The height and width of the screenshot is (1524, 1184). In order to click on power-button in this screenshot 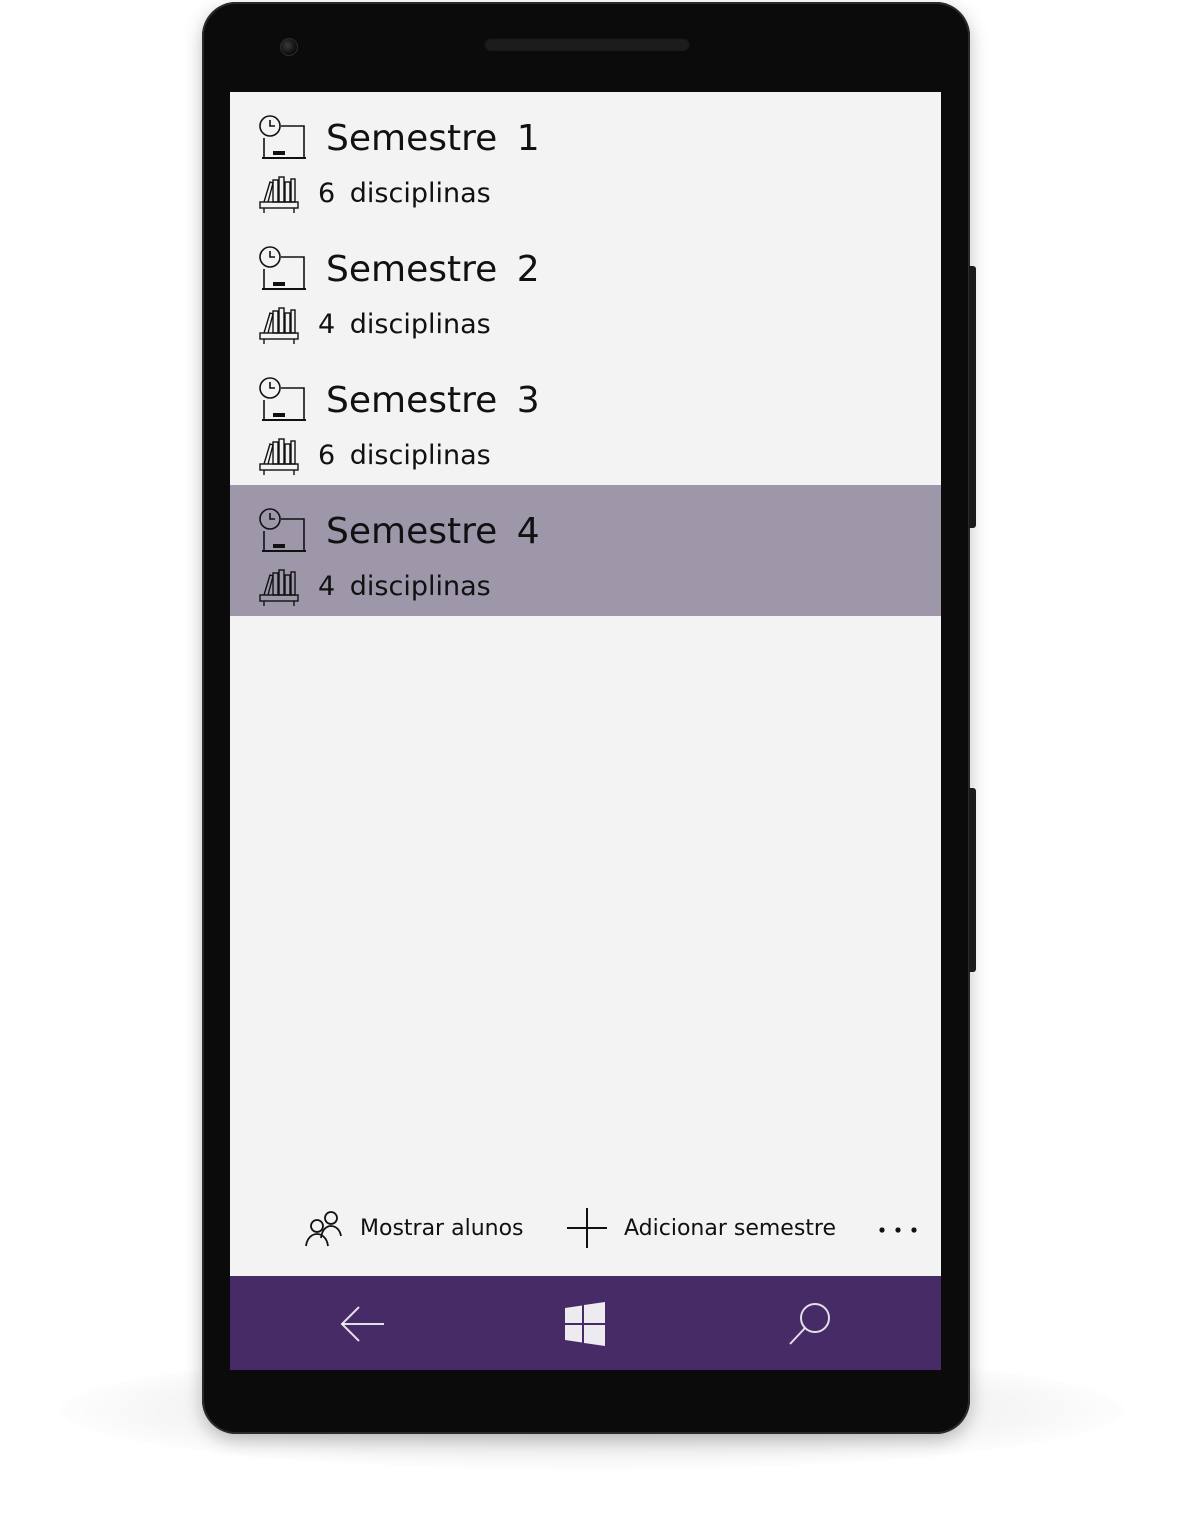, I will do `click(972, 880)`.